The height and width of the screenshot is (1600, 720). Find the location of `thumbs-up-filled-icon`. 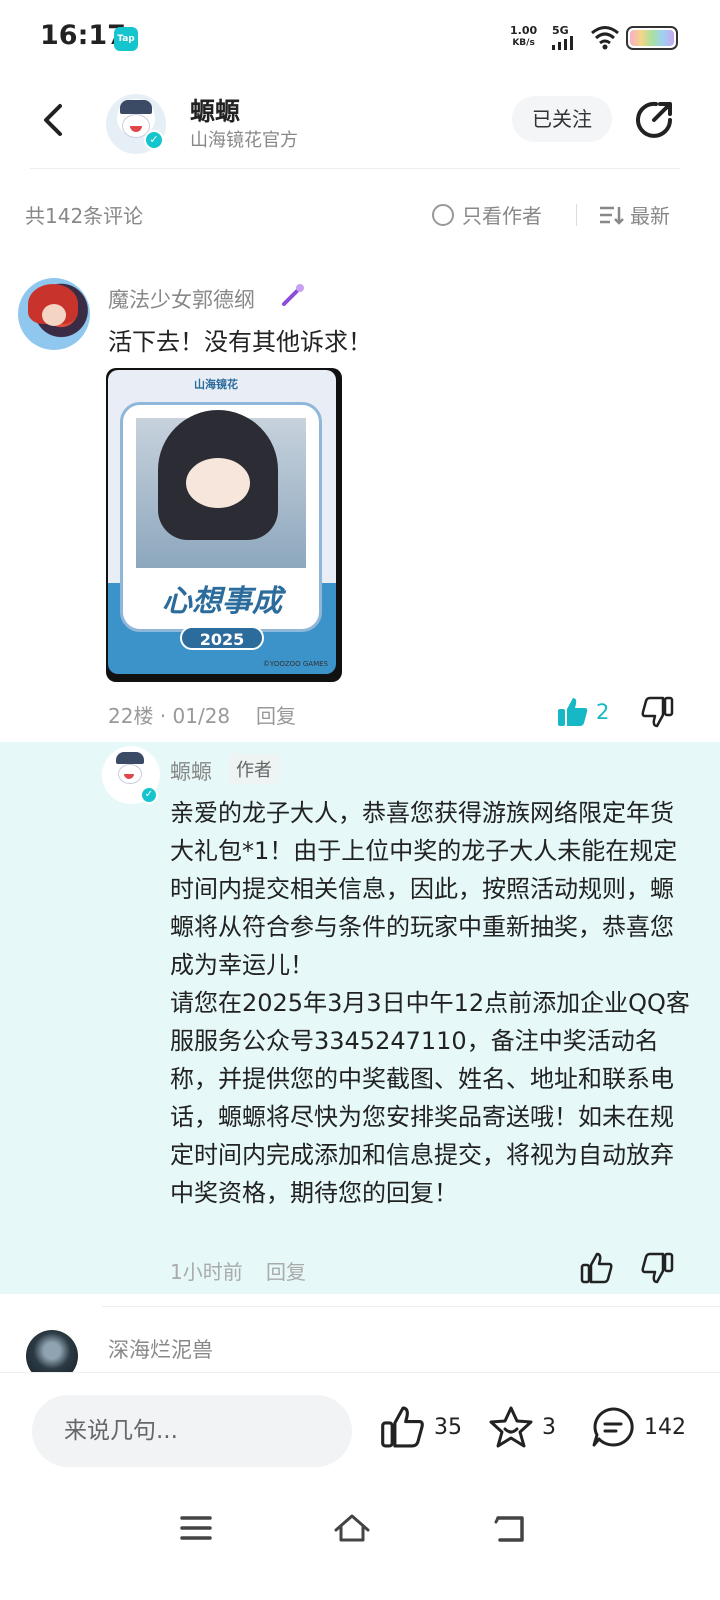

thumbs-up-filled-icon is located at coordinates (573, 712).